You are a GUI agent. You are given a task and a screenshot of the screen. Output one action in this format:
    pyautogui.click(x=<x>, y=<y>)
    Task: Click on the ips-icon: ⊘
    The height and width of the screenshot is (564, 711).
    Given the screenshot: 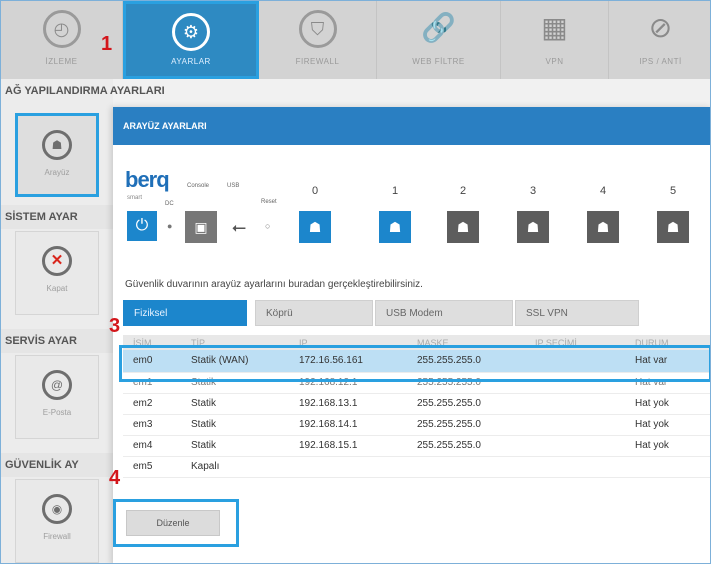 What is the action you would take?
    pyautogui.click(x=660, y=27)
    